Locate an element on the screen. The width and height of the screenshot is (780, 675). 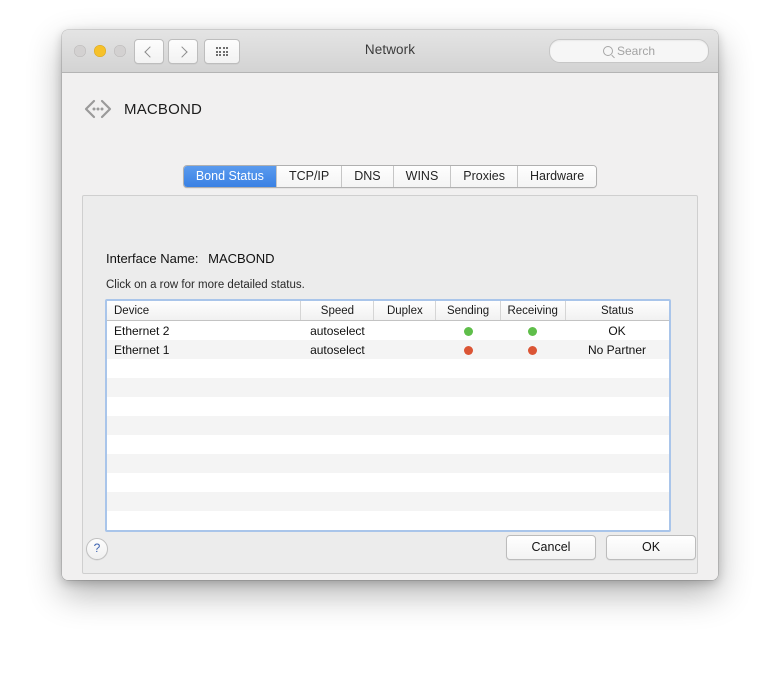
interface-name-value: MACBOND is located at coordinates (241, 258).